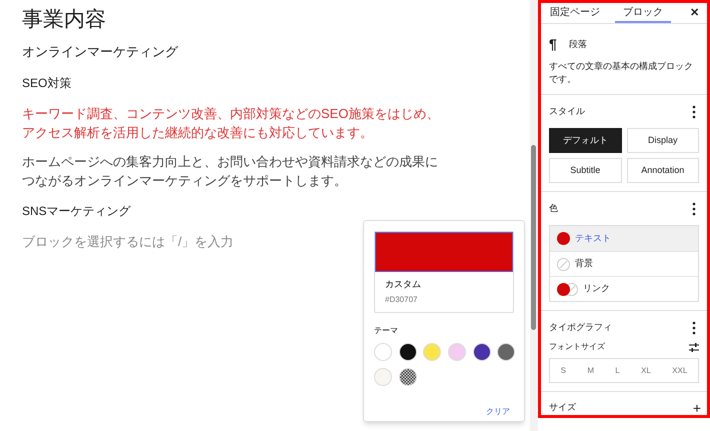  Describe the element at coordinates (590, 370) in the screenshot. I see `font-size-option: M` at that location.